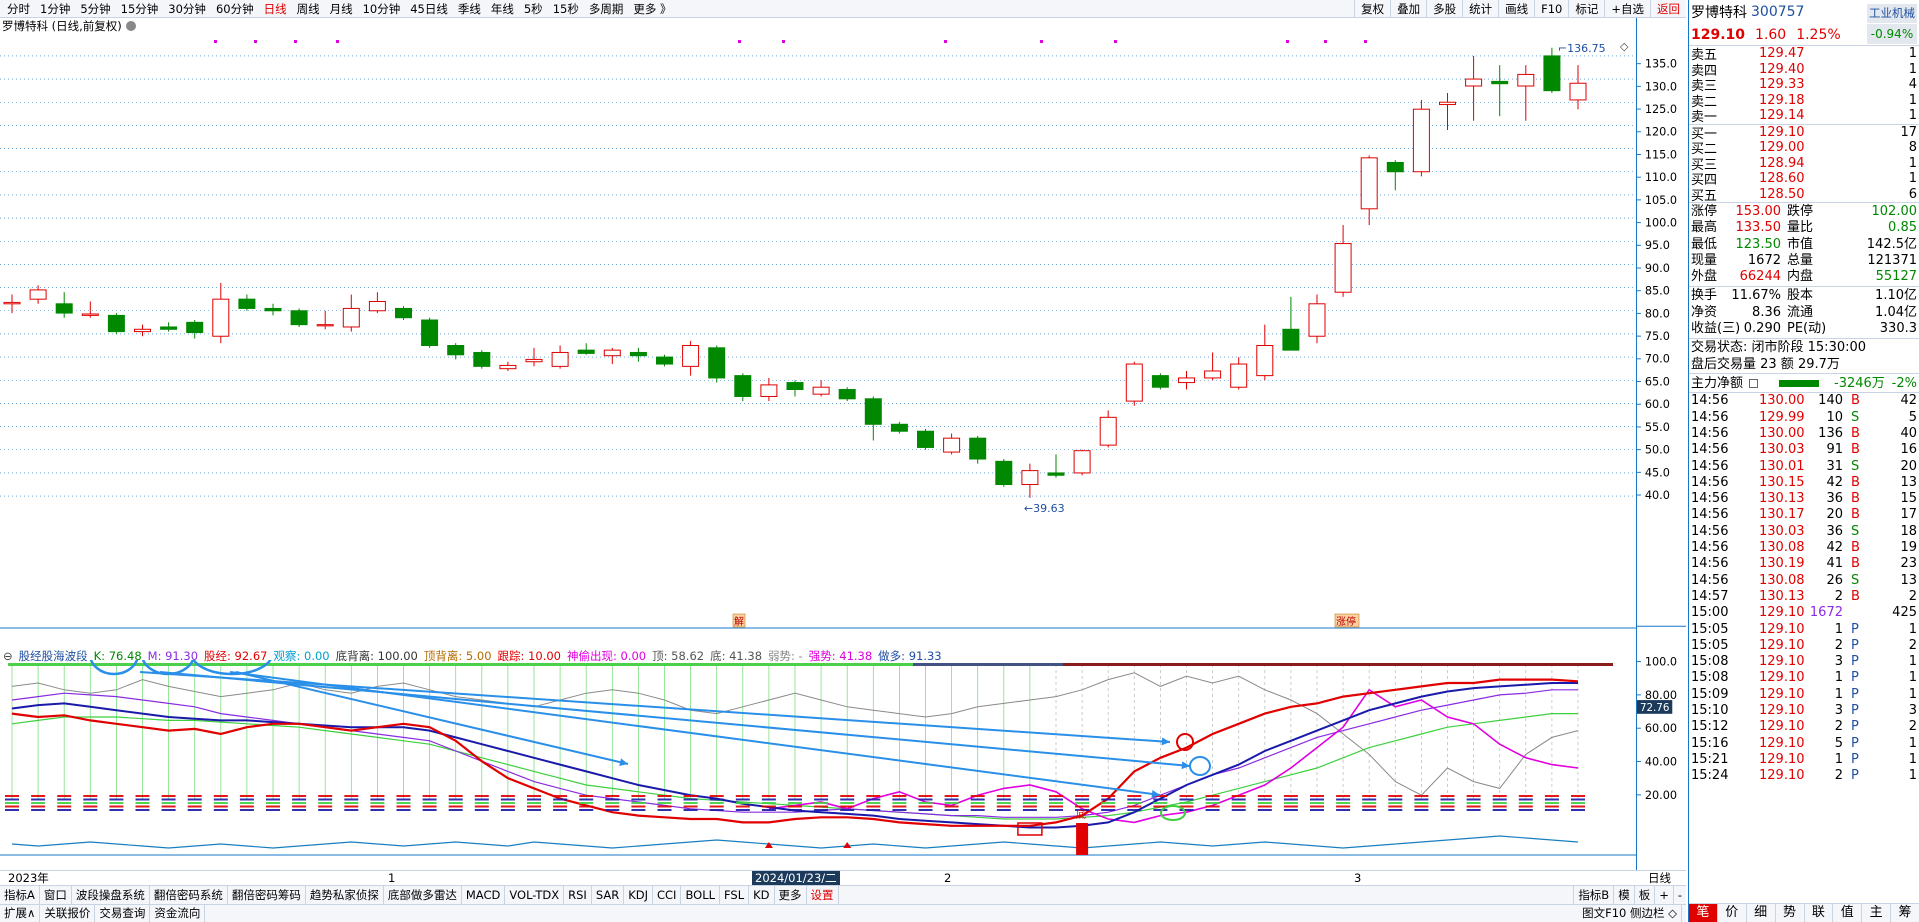 The image size is (1919, 922). Describe the element at coordinates (735, 895) in the screenshot. I see `indicator-tab-14: FSL` at that location.